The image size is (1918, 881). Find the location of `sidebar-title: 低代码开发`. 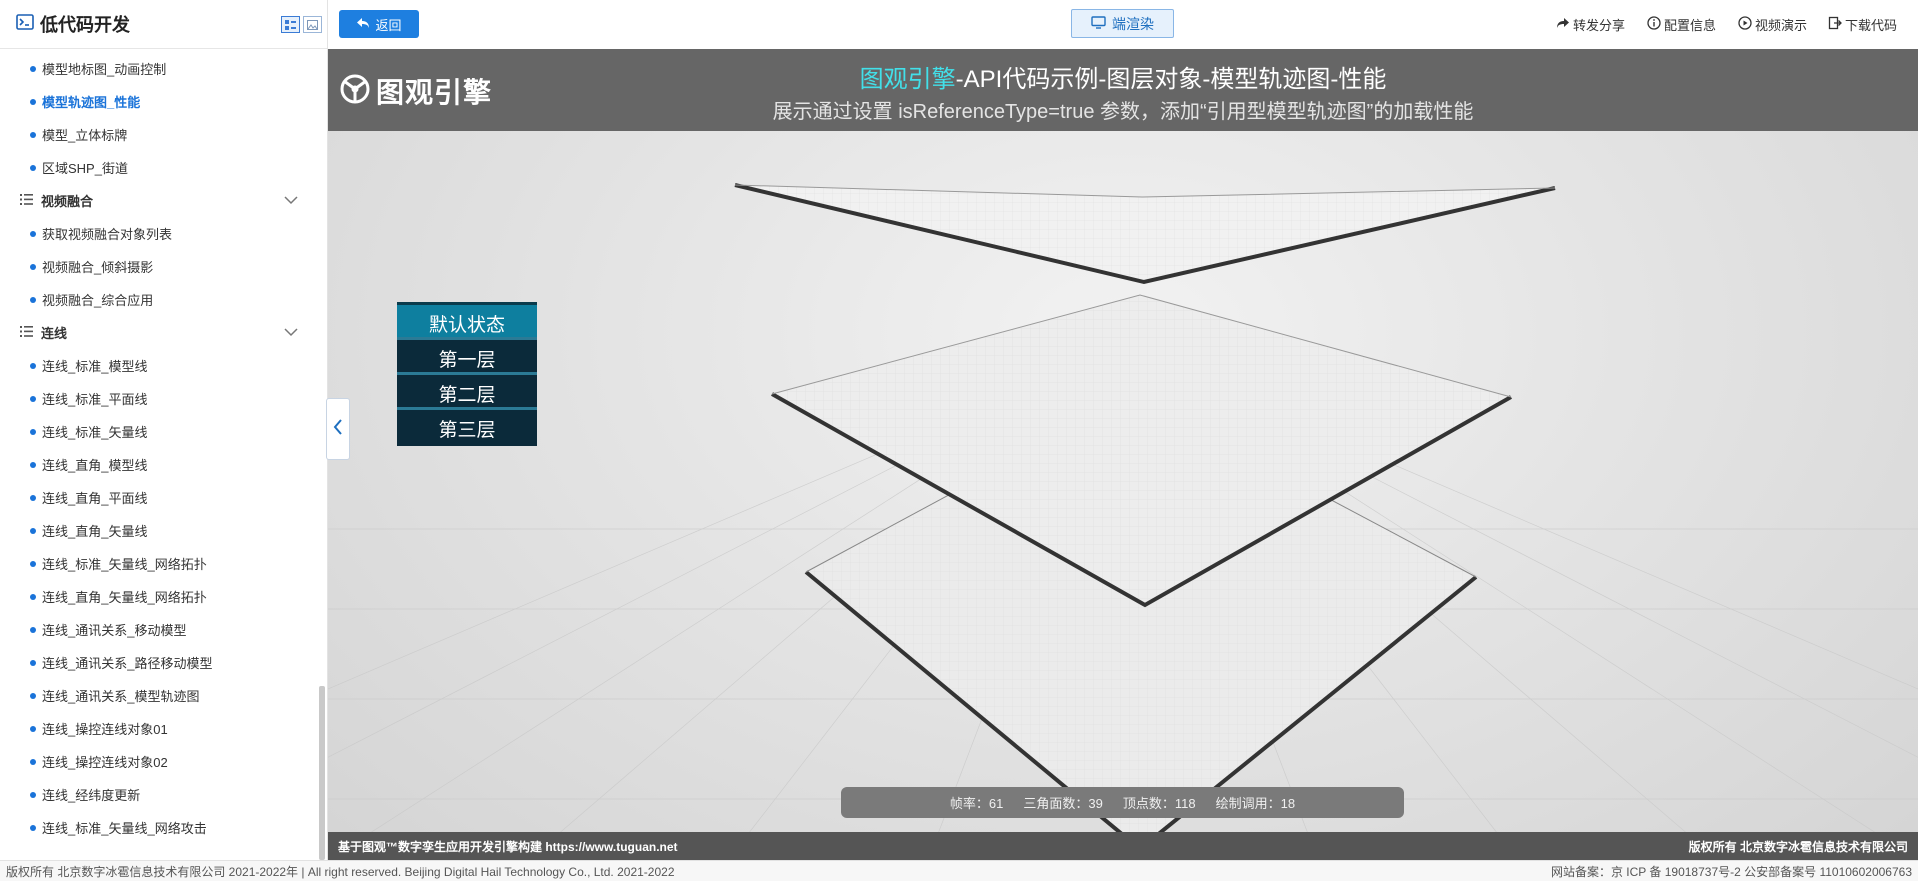

sidebar-title: 低代码开发 is located at coordinates (85, 25).